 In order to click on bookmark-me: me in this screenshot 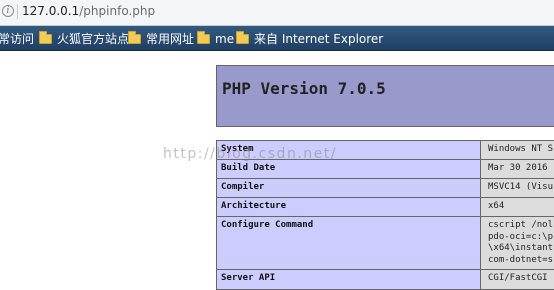, I will do `click(215, 38)`.